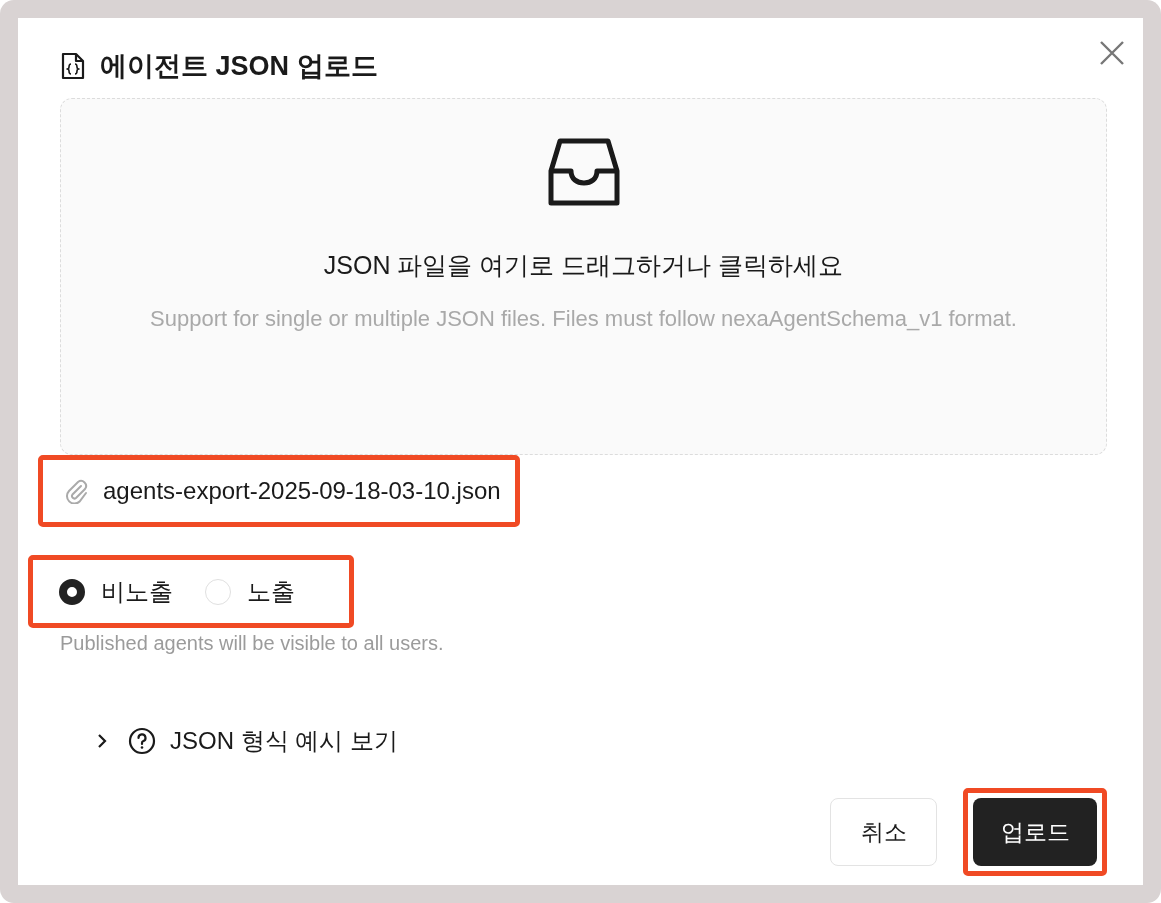 The width and height of the screenshot is (1161, 903). What do you see at coordinates (252, 643) in the screenshot?
I see `help-text: Published agents will be visible to all users.` at bounding box center [252, 643].